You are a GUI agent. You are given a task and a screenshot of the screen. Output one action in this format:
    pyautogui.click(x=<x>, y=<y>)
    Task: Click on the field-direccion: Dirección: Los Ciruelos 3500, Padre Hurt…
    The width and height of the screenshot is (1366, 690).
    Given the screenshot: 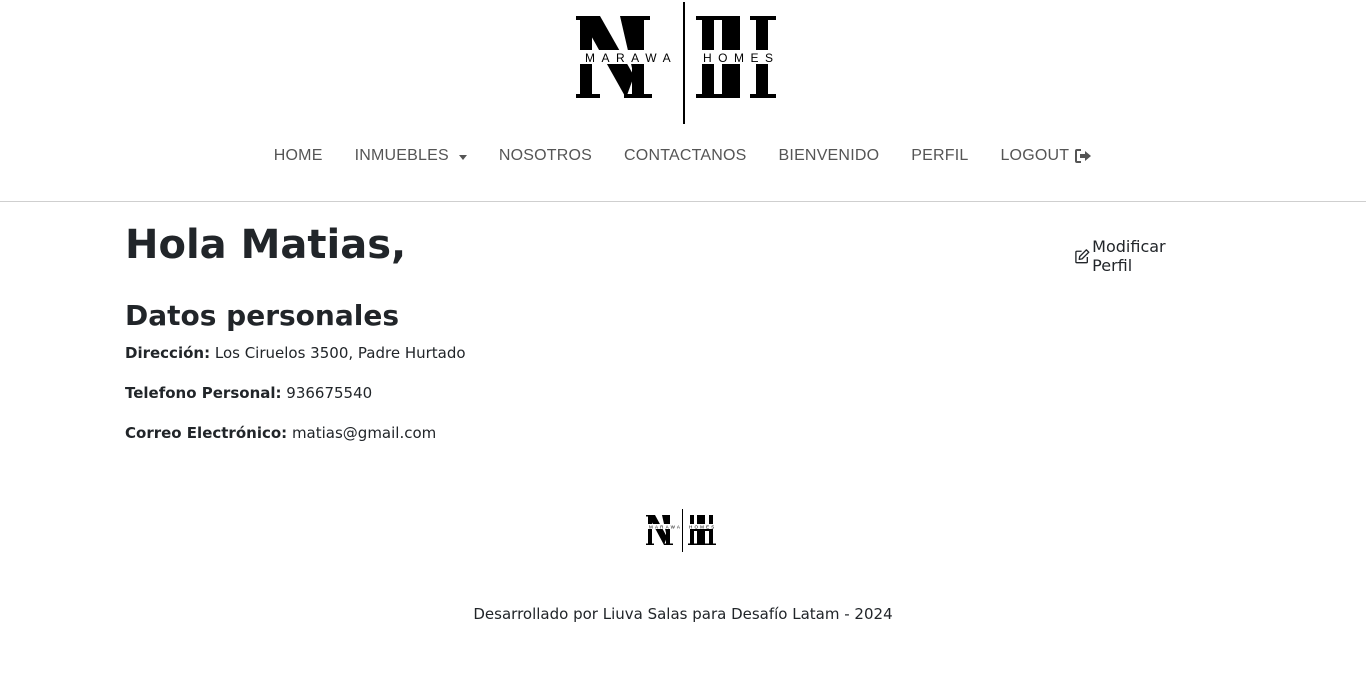 What is the action you would take?
    pyautogui.click(x=295, y=353)
    